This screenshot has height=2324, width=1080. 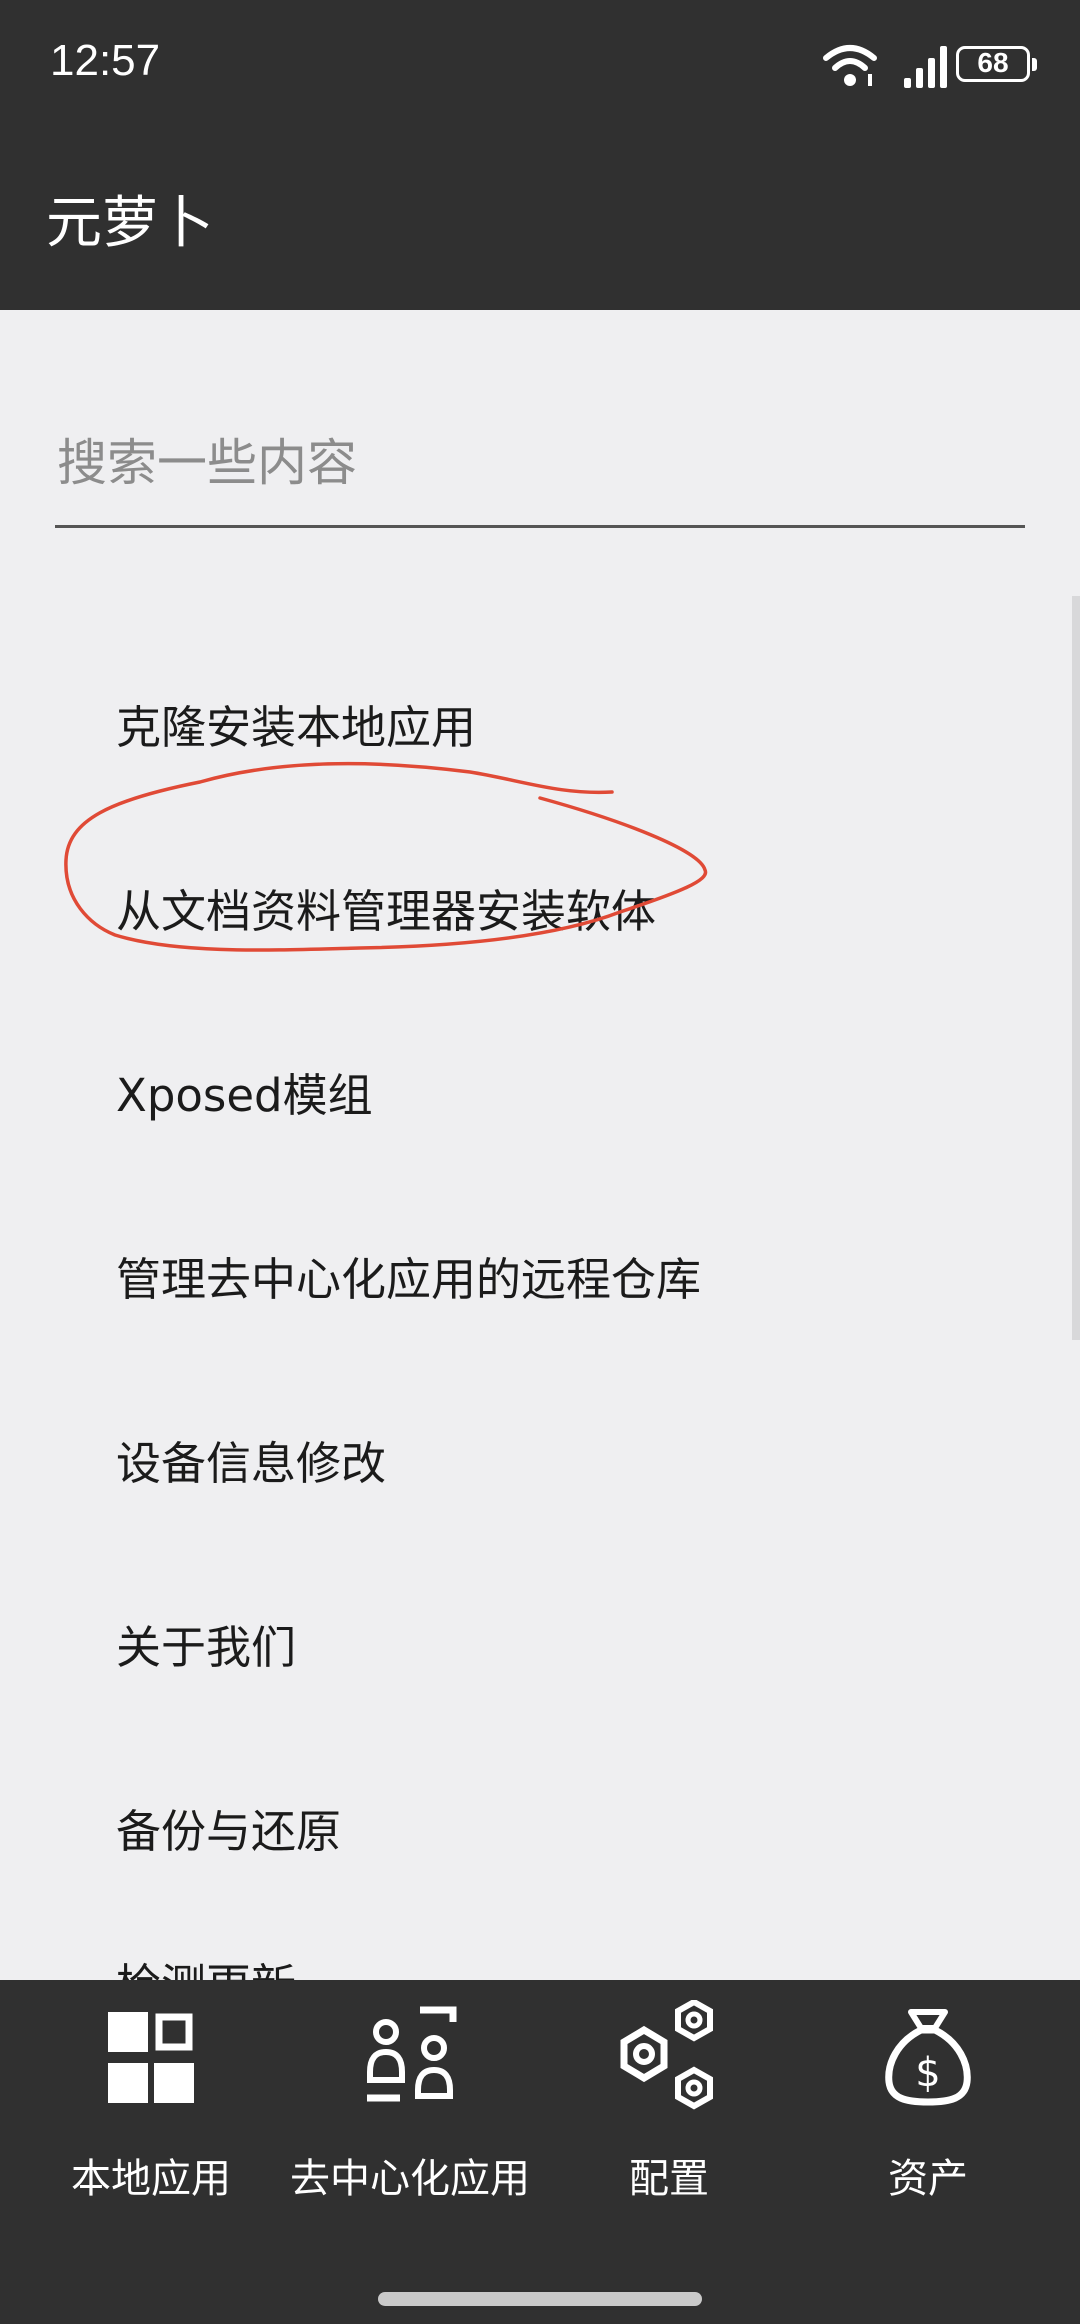 What do you see at coordinates (666, 2055) in the screenshot?
I see `hex-nuts-icon` at bounding box center [666, 2055].